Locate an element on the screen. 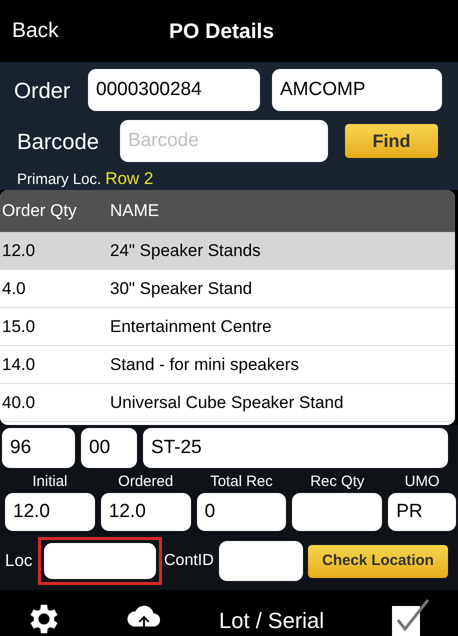  qty-cell-text: 15.0 is located at coordinates (18, 327).